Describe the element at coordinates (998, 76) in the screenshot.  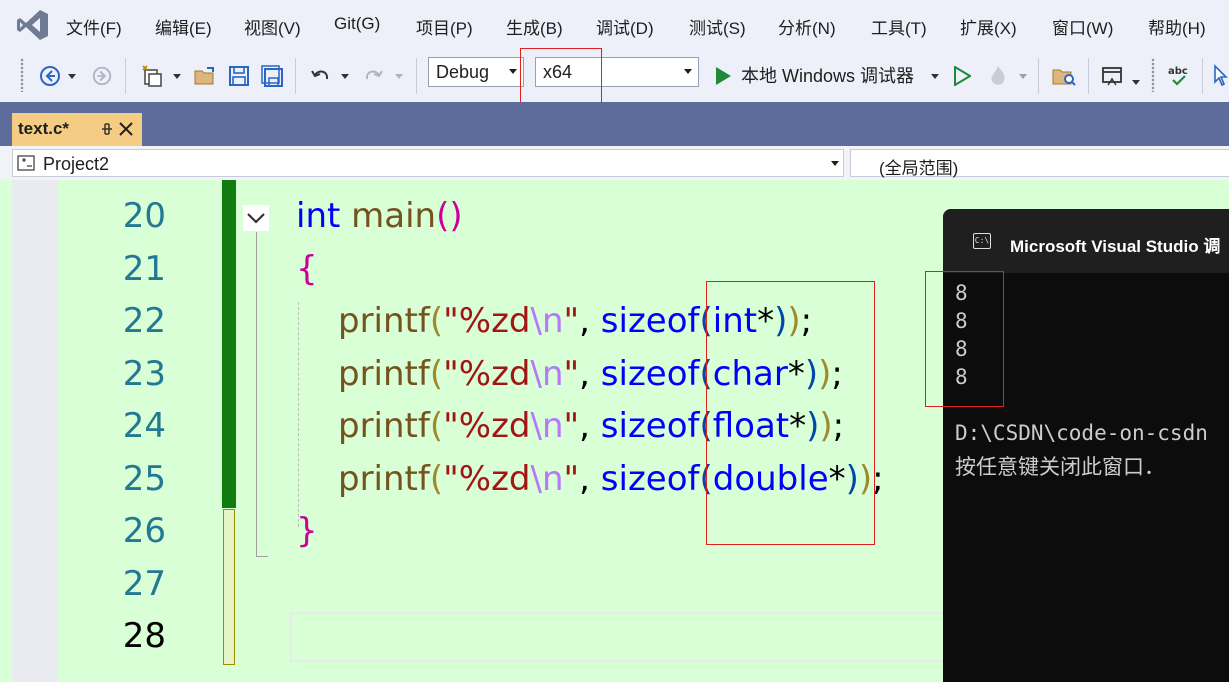
I see `hot-reload-icon` at that location.